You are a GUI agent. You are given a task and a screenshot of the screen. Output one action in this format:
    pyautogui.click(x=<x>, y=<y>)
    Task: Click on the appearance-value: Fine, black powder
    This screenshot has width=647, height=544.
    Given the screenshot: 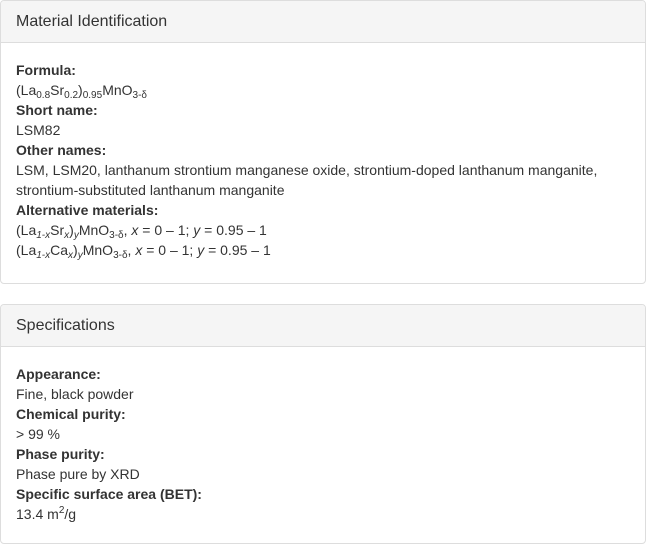 What is the action you would take?
    pyautogui.click(x=75, y=394)
    